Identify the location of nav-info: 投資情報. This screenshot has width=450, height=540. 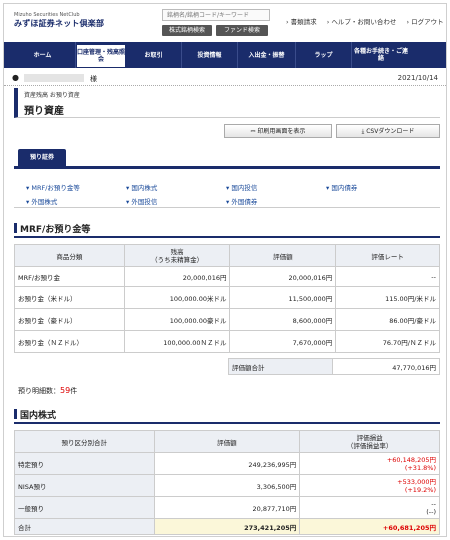
(210, 55).